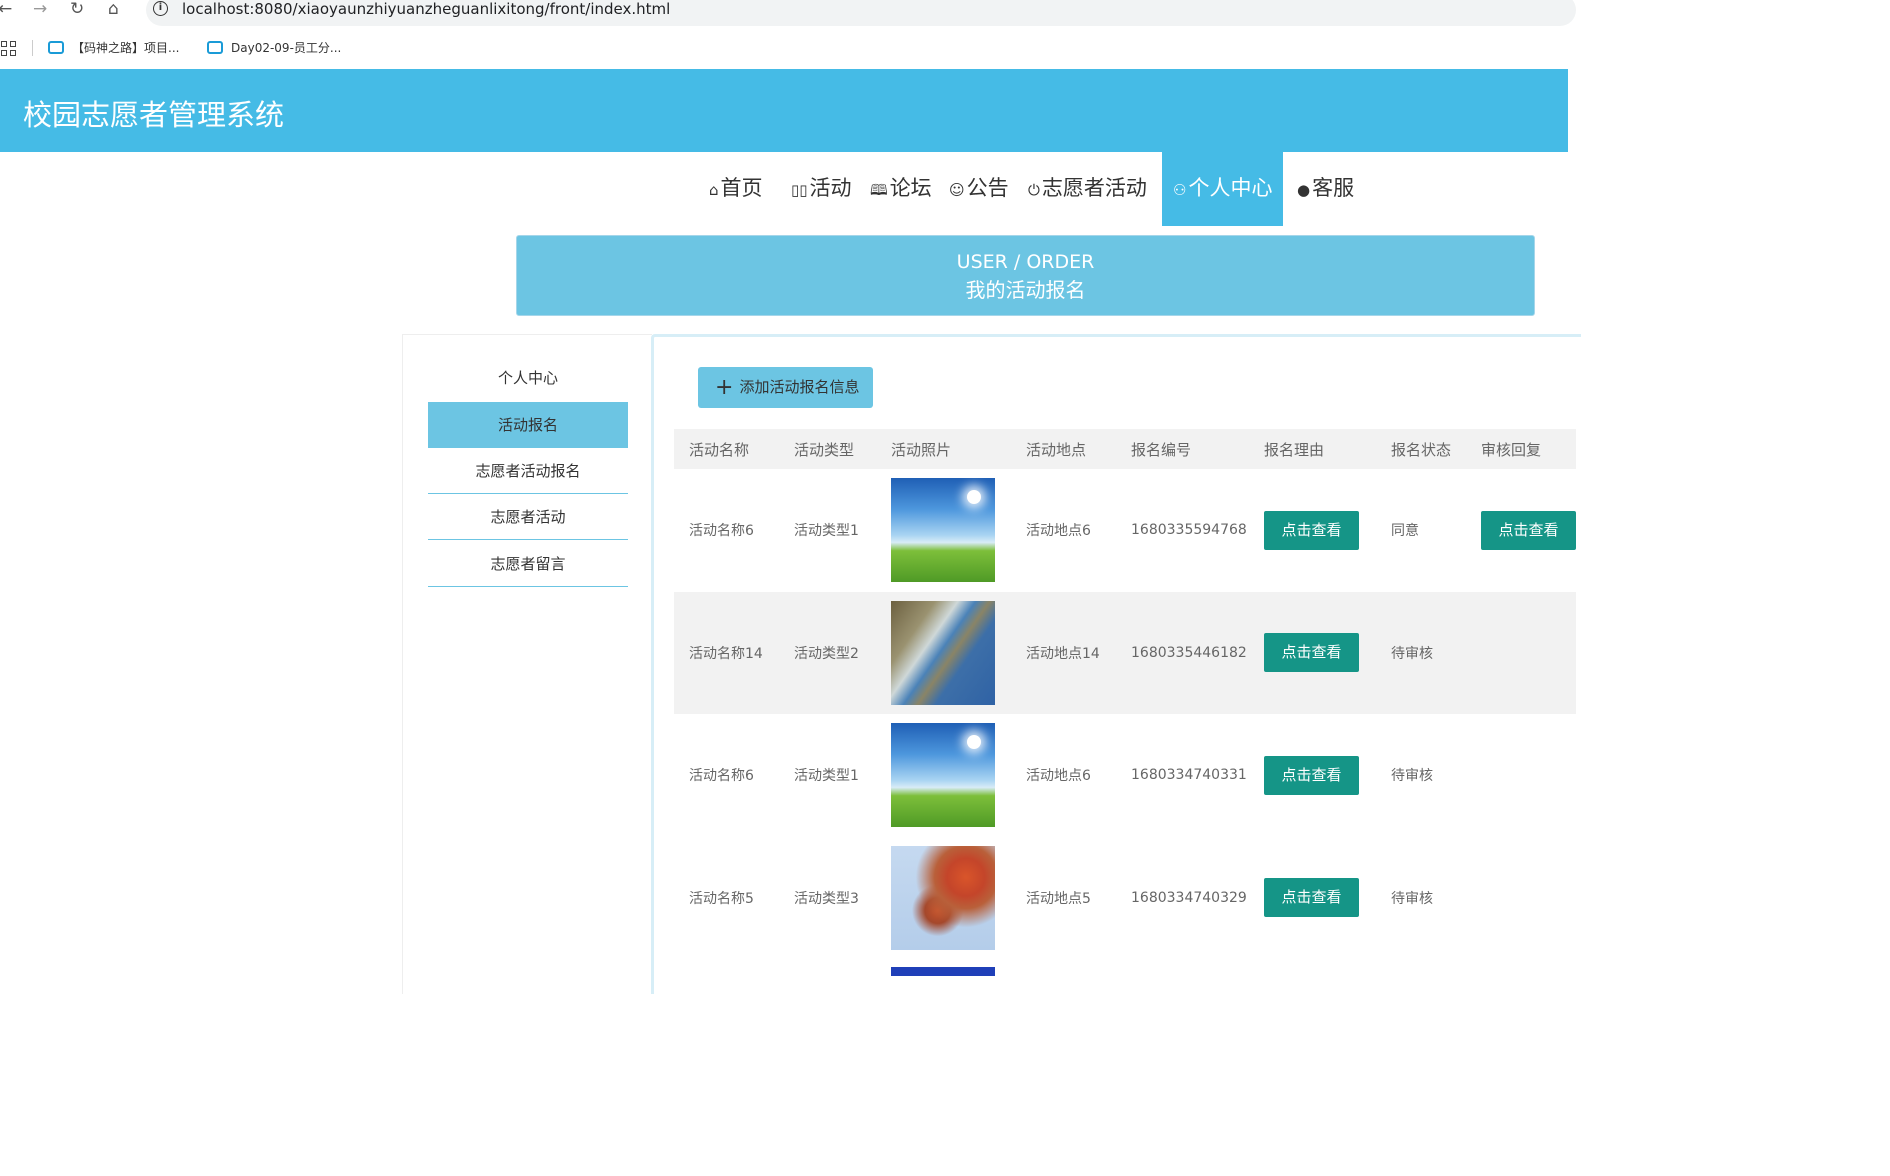  What do you see at coordinates (1528, 530) in the screenshot?
I see `view-reply-button: 点击查看` at bounding box center [1528, 530].